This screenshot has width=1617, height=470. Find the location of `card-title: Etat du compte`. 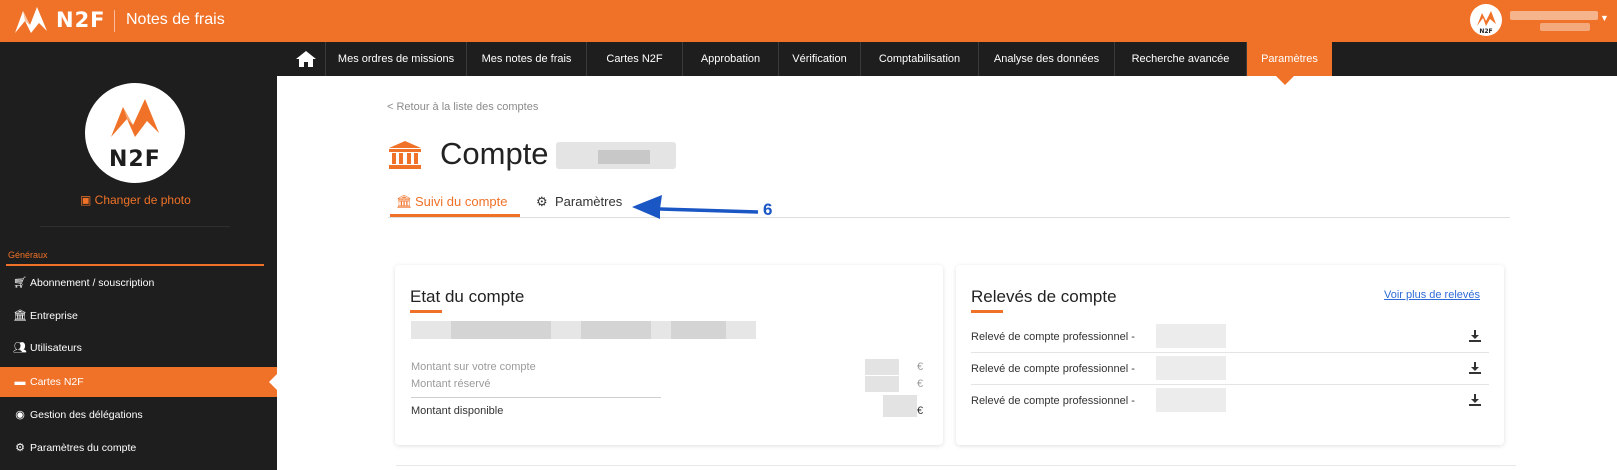

card-title: Etat du compte is located at coordinates (467, 296).